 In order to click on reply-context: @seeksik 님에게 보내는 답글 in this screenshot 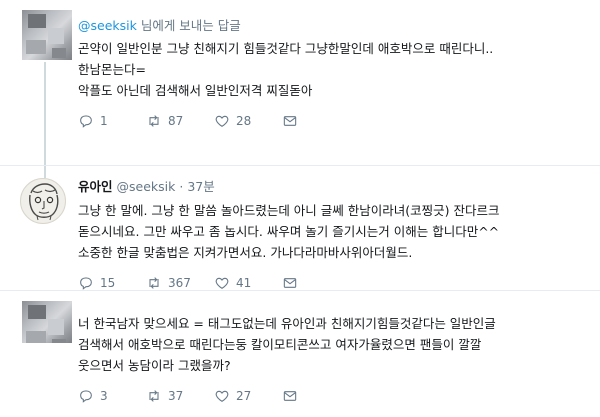, I will do `click(330, 26)`.